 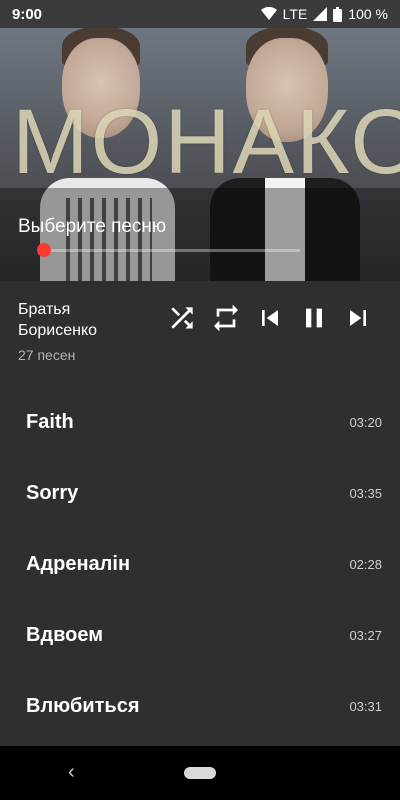 I want to click on seek-thumb, so click(x=44, y=250).